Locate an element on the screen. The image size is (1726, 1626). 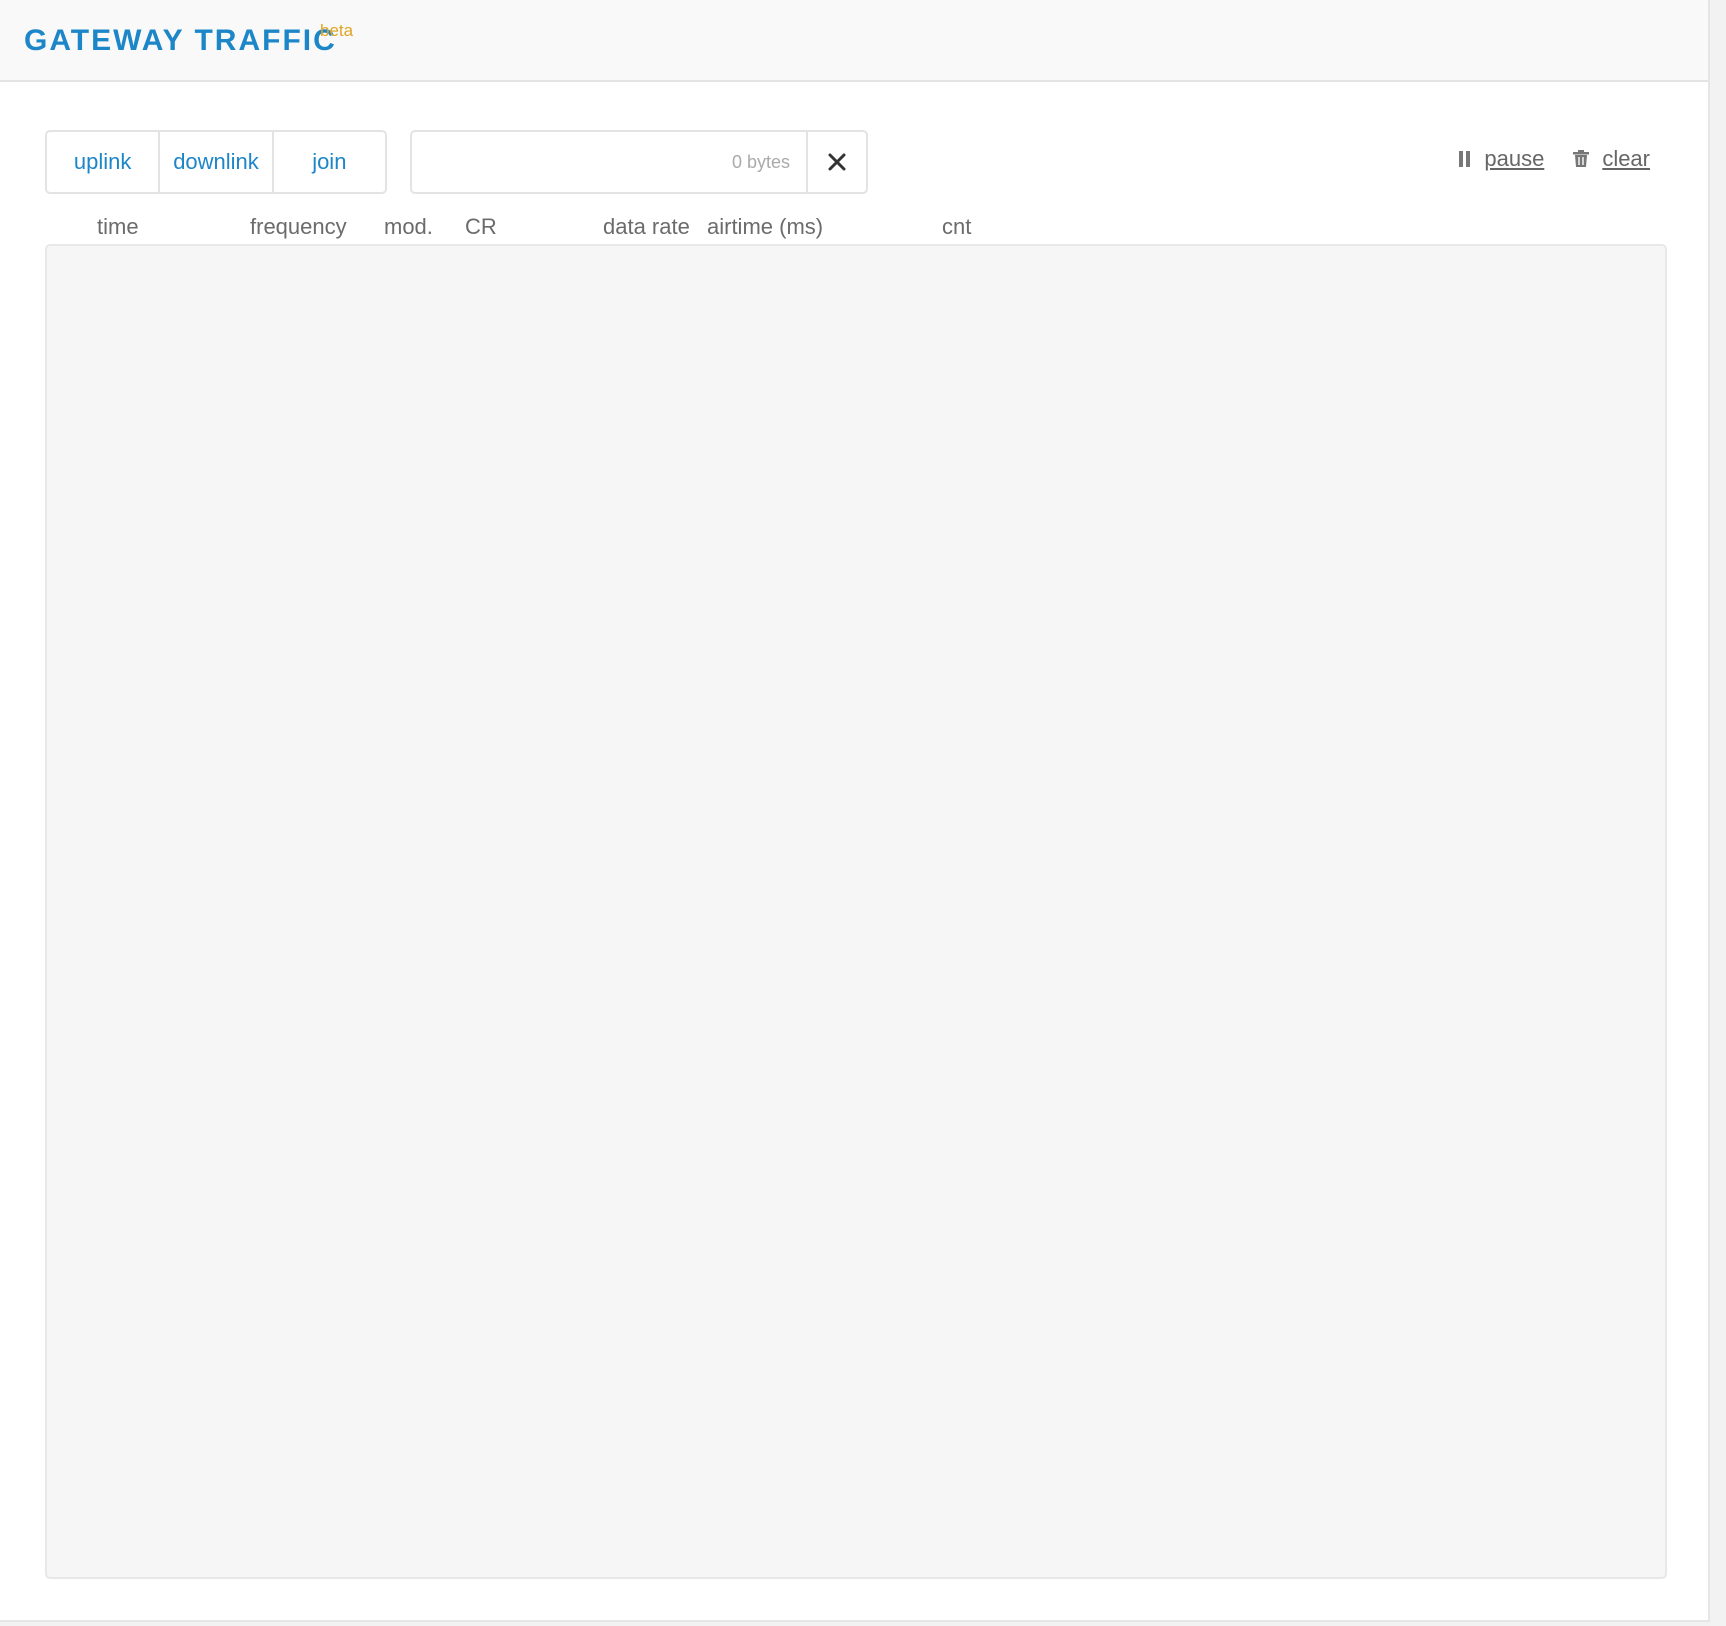
pause-icon is located at coordinates (1465, 159).